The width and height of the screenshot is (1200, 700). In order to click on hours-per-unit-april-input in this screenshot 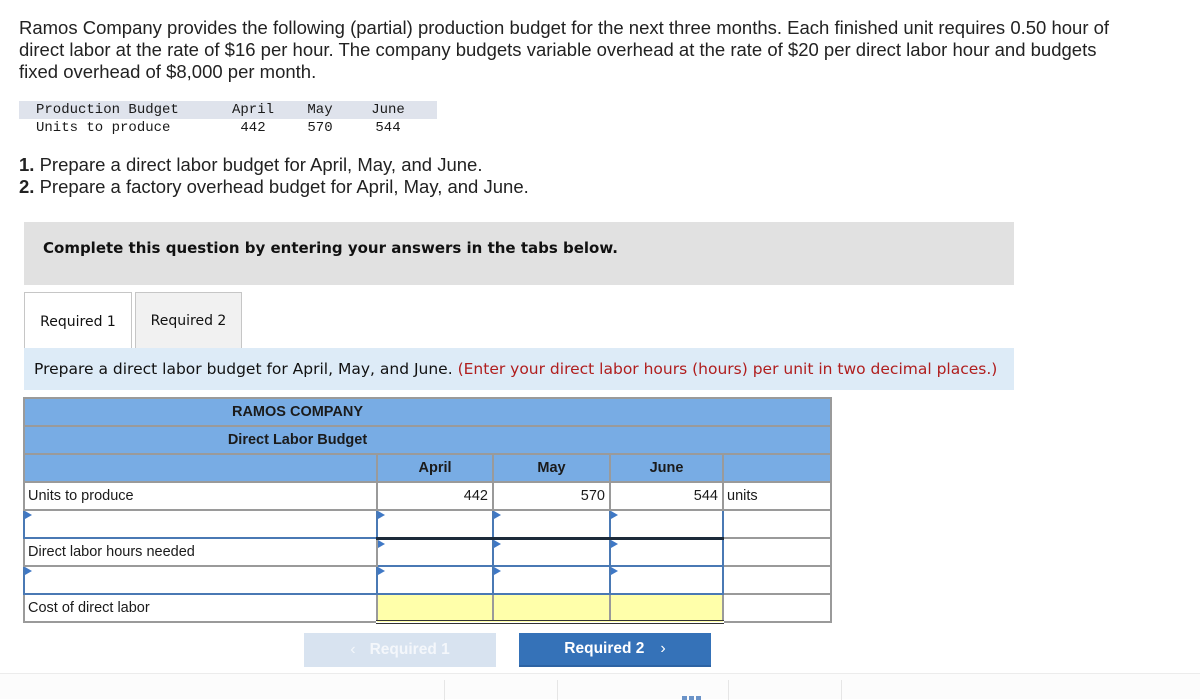, I will do `click(435, 524)`.